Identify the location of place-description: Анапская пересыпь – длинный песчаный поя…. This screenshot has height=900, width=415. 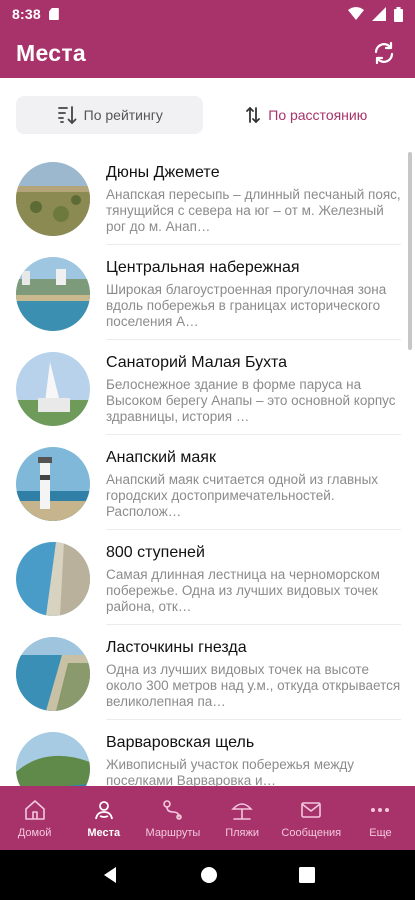
(253, 210).